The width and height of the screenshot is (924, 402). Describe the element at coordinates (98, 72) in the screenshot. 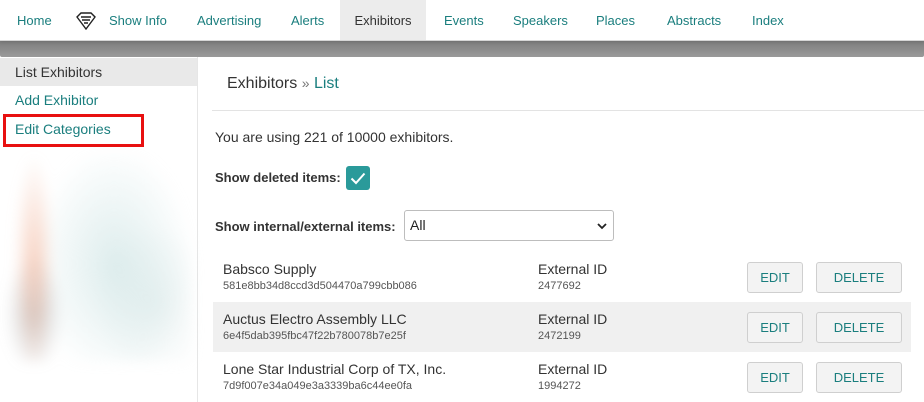

I see `sidebar-item-list-exhibitors: List Exhibitors` at that location.